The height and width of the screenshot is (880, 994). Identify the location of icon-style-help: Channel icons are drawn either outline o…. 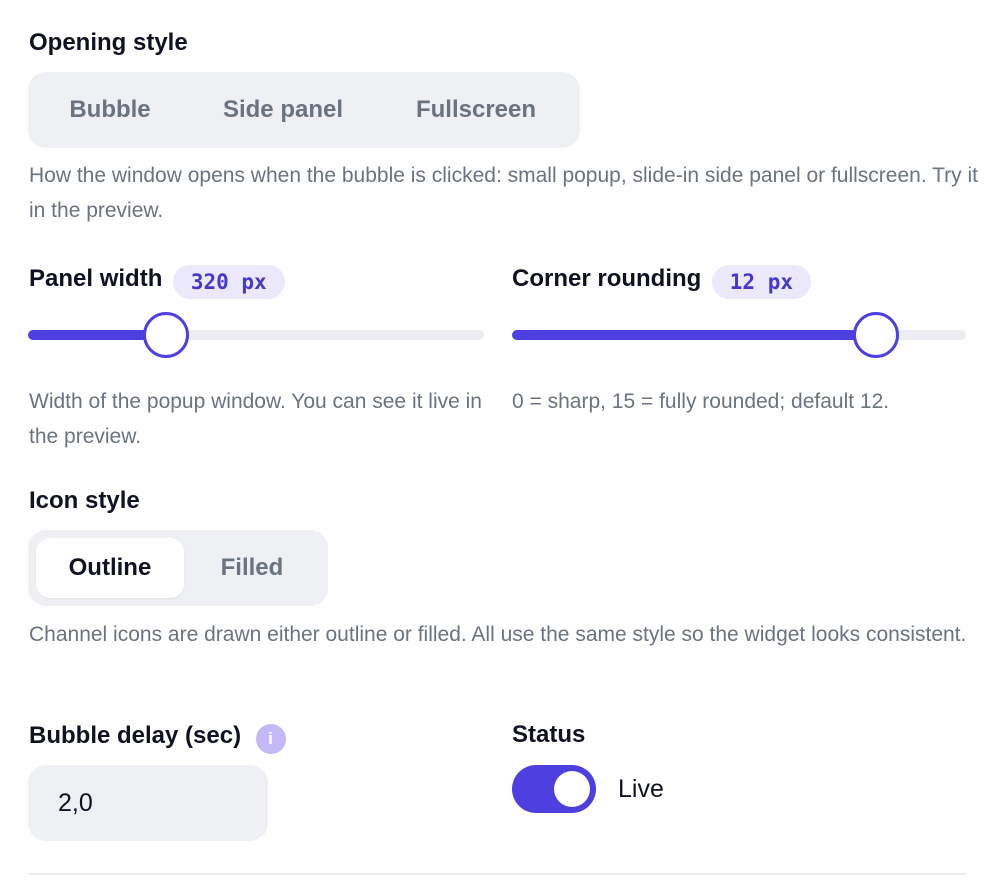
(498, 634).